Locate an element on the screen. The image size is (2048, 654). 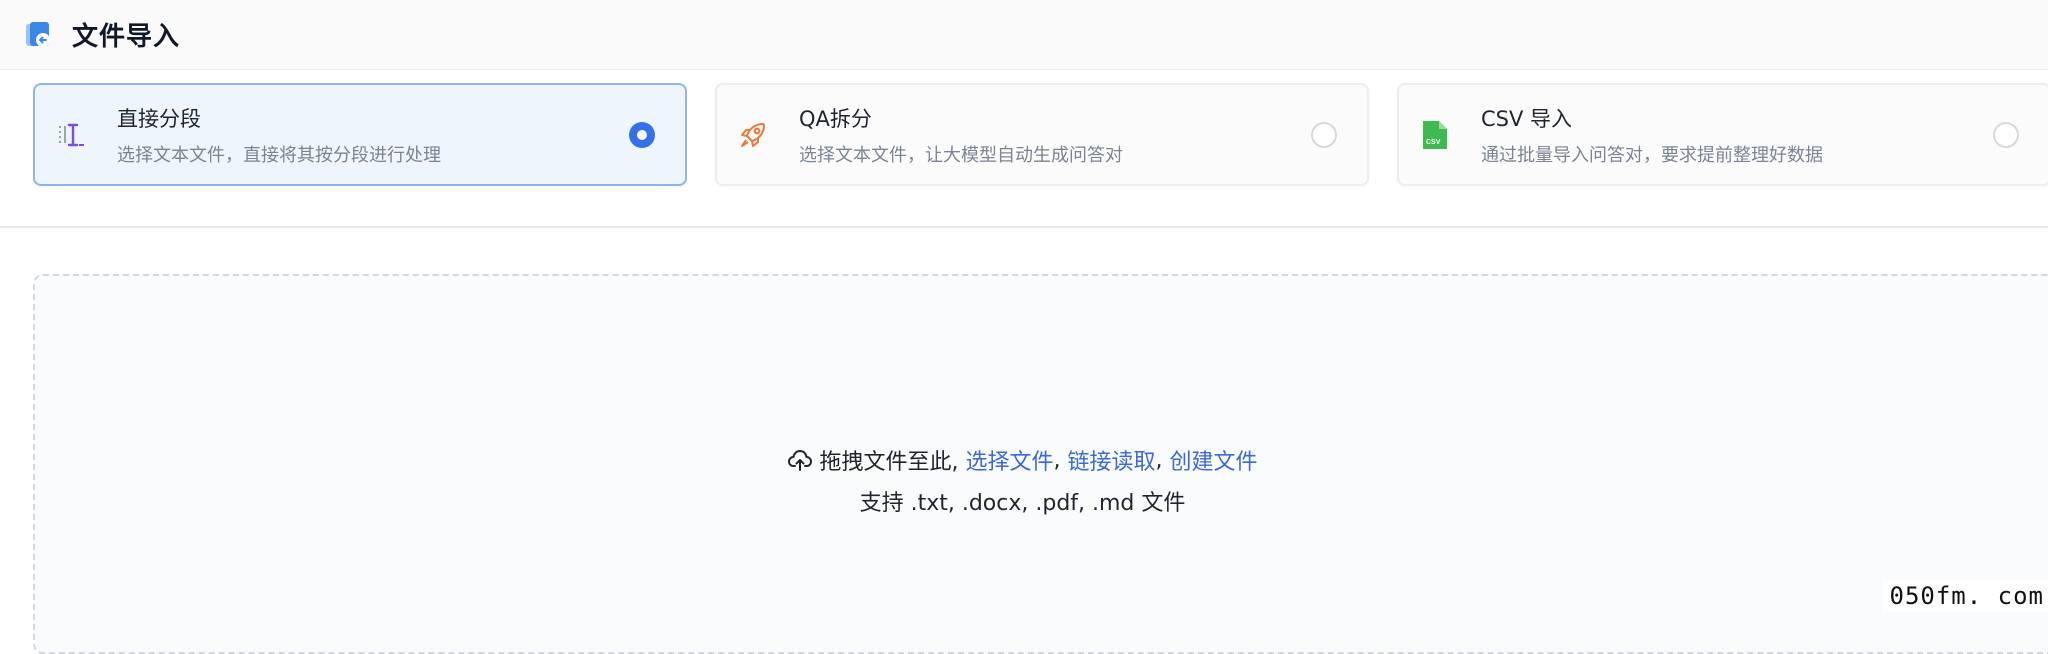
method-radio-csv-import is located at coordinates (2006, 135).